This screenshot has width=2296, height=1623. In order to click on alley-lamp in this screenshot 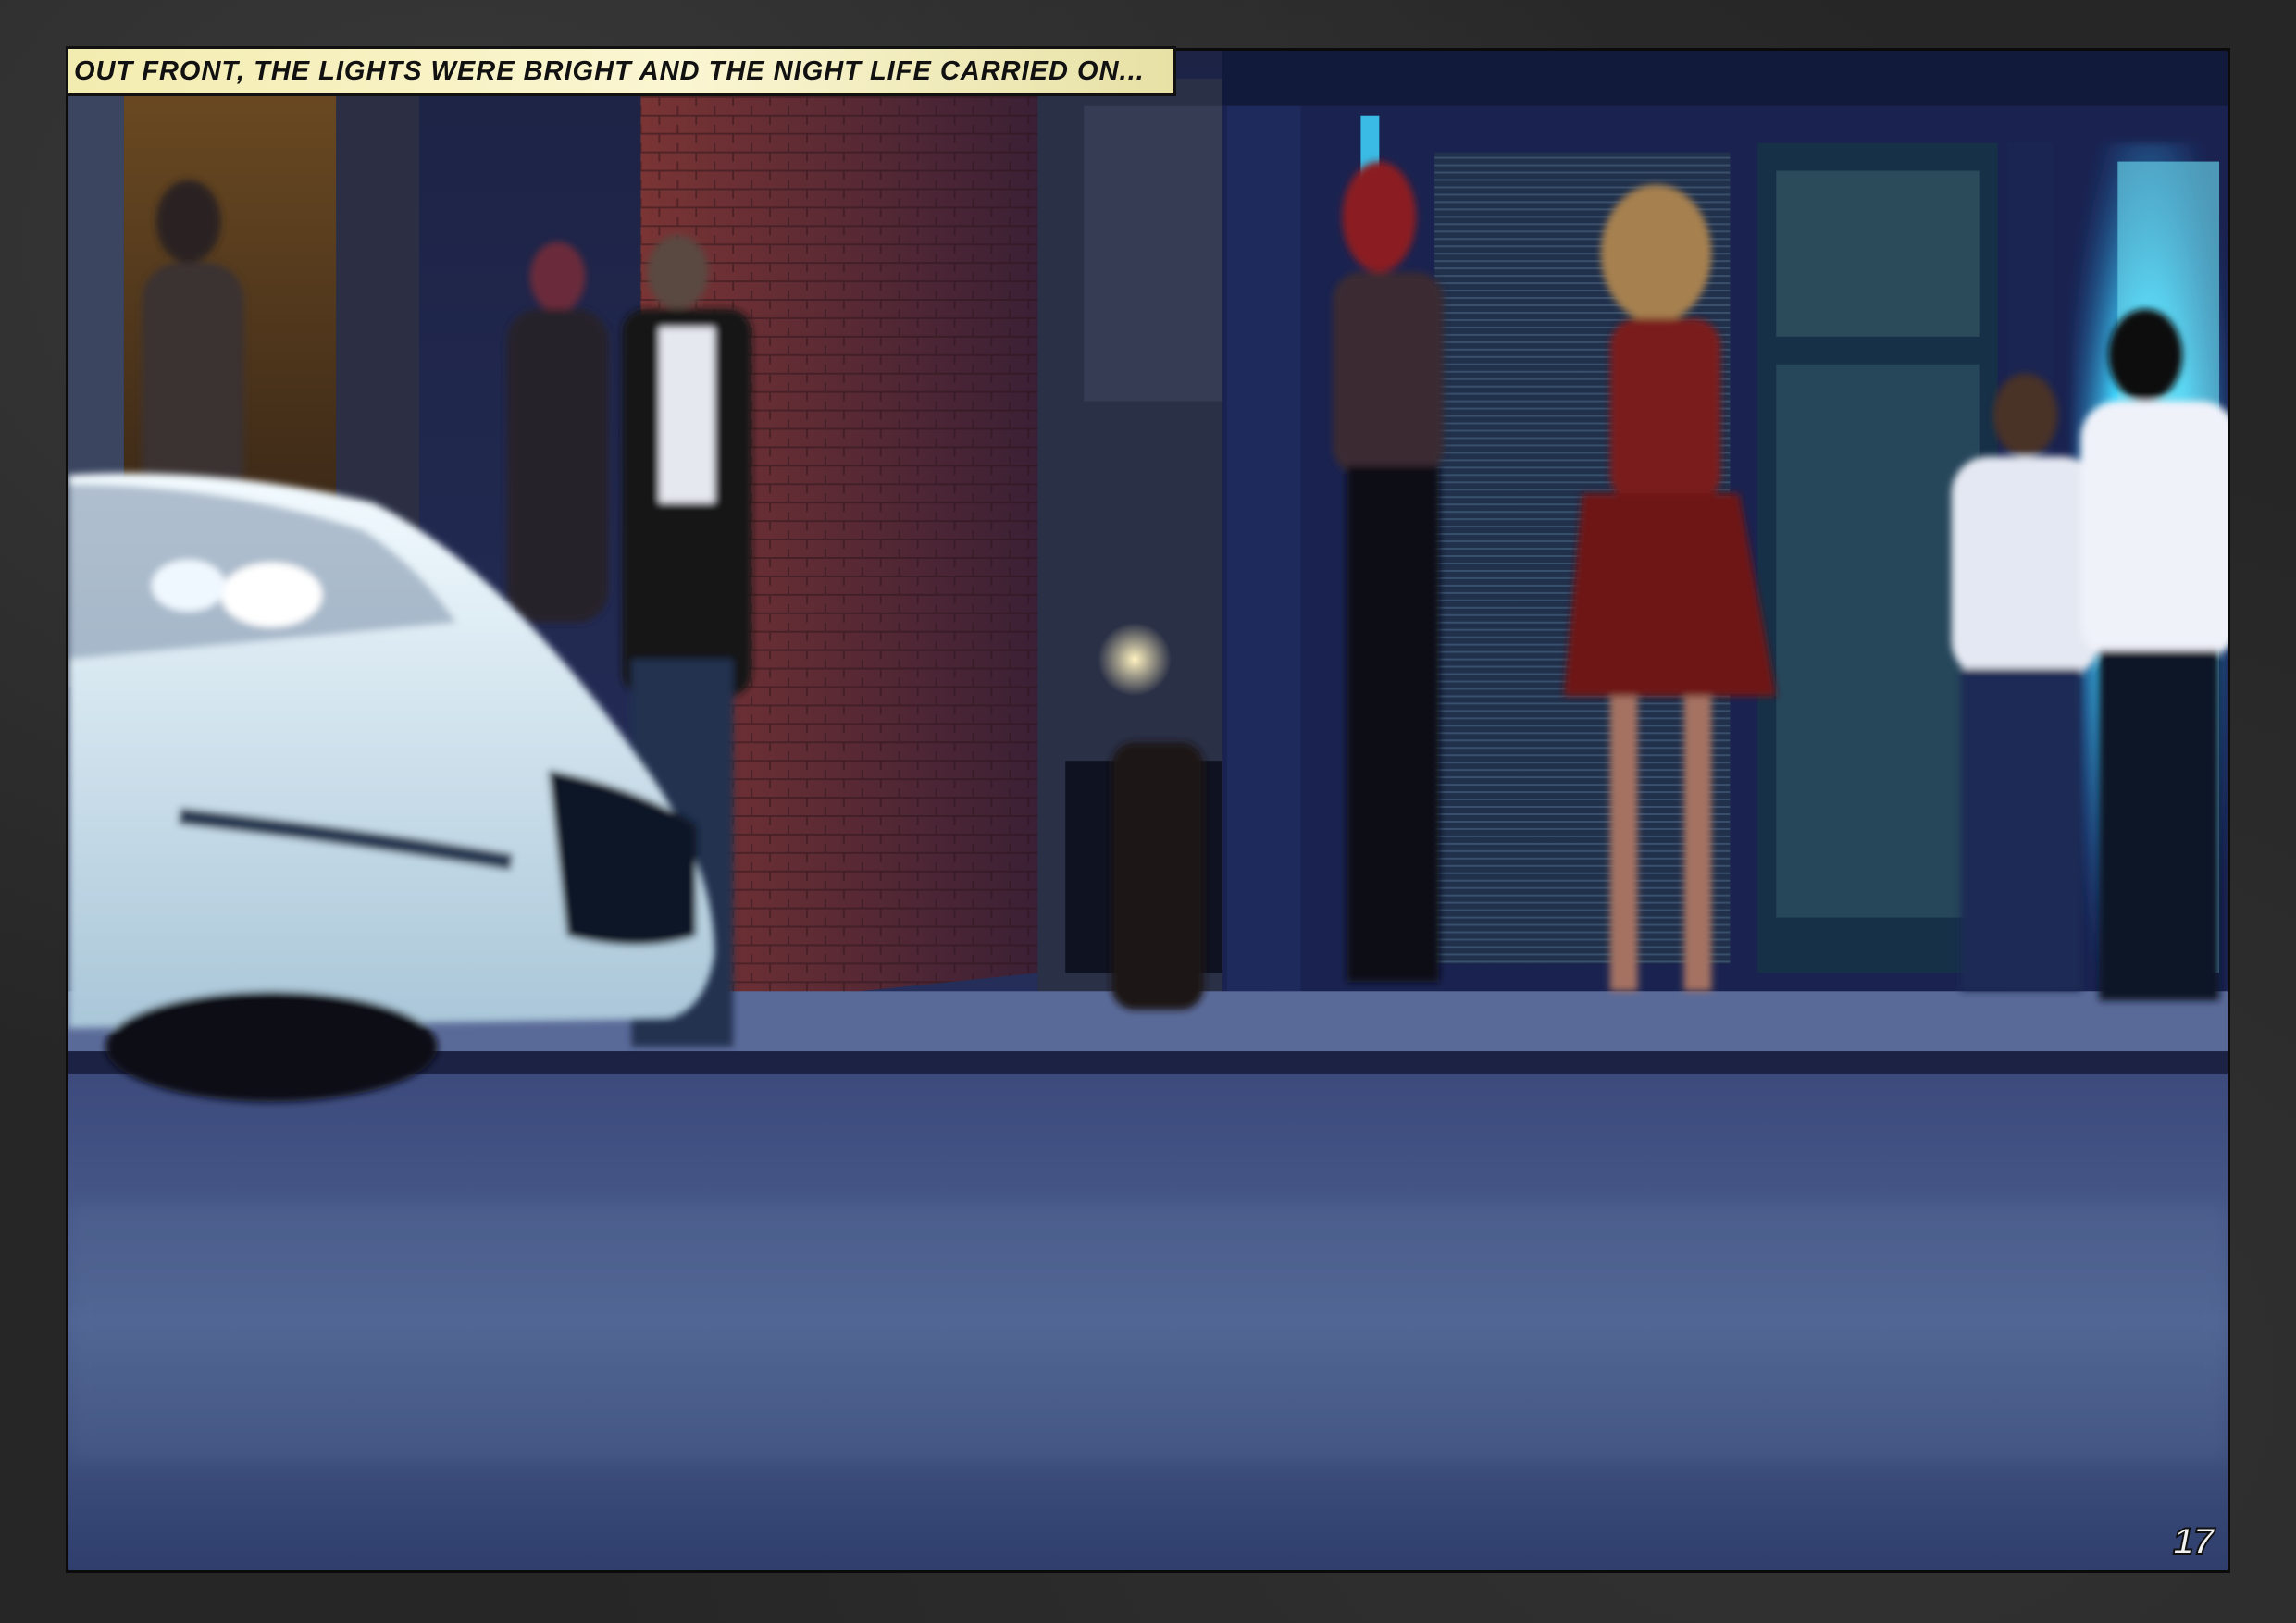, I will do `click(1135, 659)`.